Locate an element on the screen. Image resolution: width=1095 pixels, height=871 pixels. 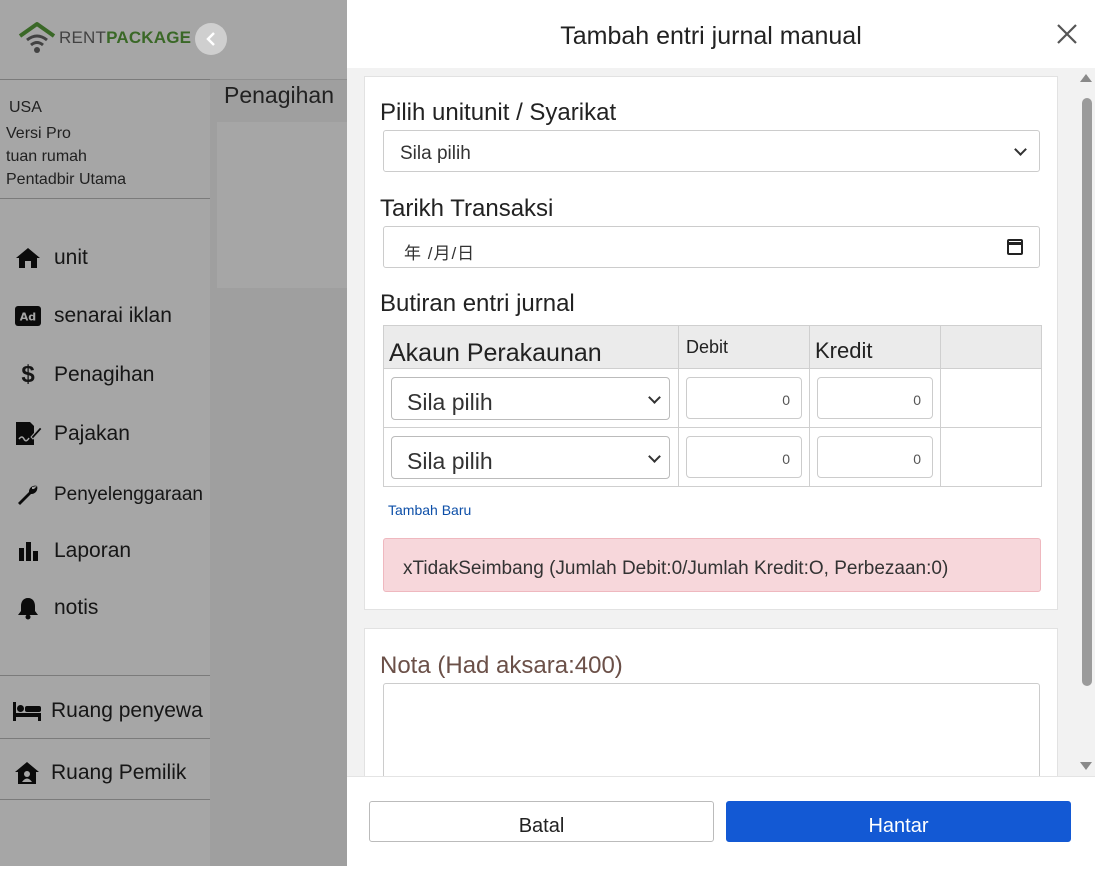
date-label: Tarikh Transaksi is located at coordinates (467, 208).